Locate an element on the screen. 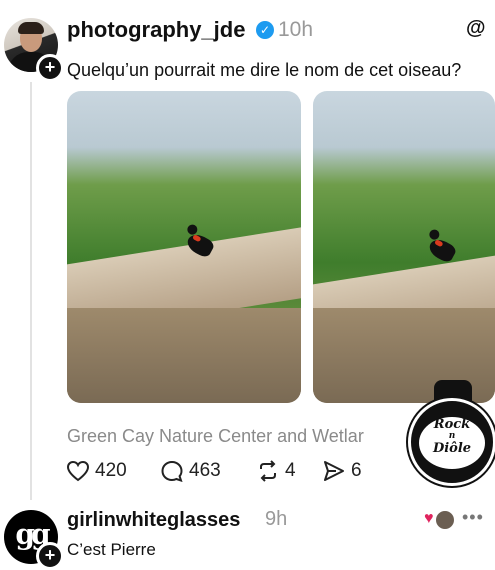 Image resolution: width=495 pixels, height=570 pixels. share-button: 6 is located at coordinates (342, 471).